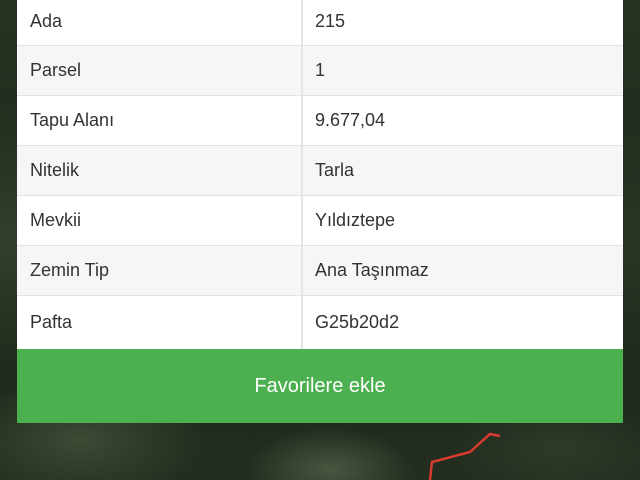 This screenshot has height=480, width=640. I want to click on row-label: Ada, so click(46, 21).